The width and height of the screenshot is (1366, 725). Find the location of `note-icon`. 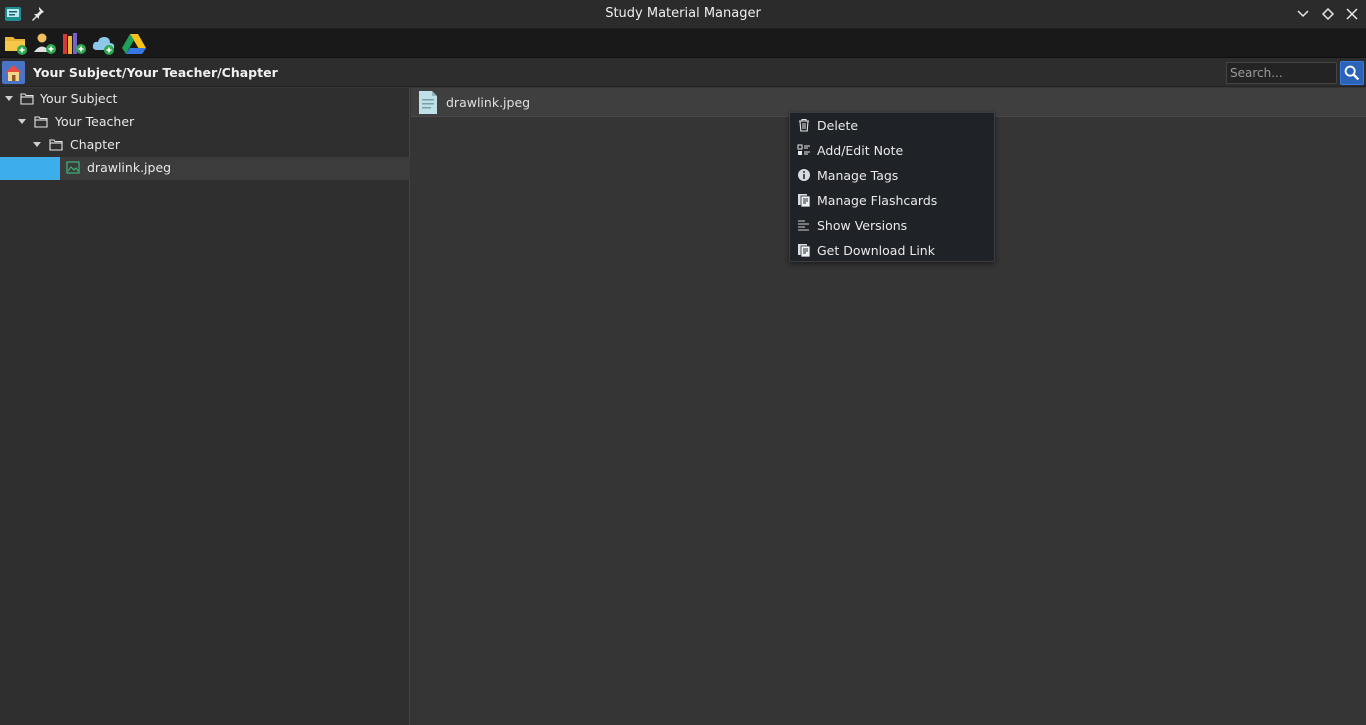

note-icon is located at coordinates (803, 149).